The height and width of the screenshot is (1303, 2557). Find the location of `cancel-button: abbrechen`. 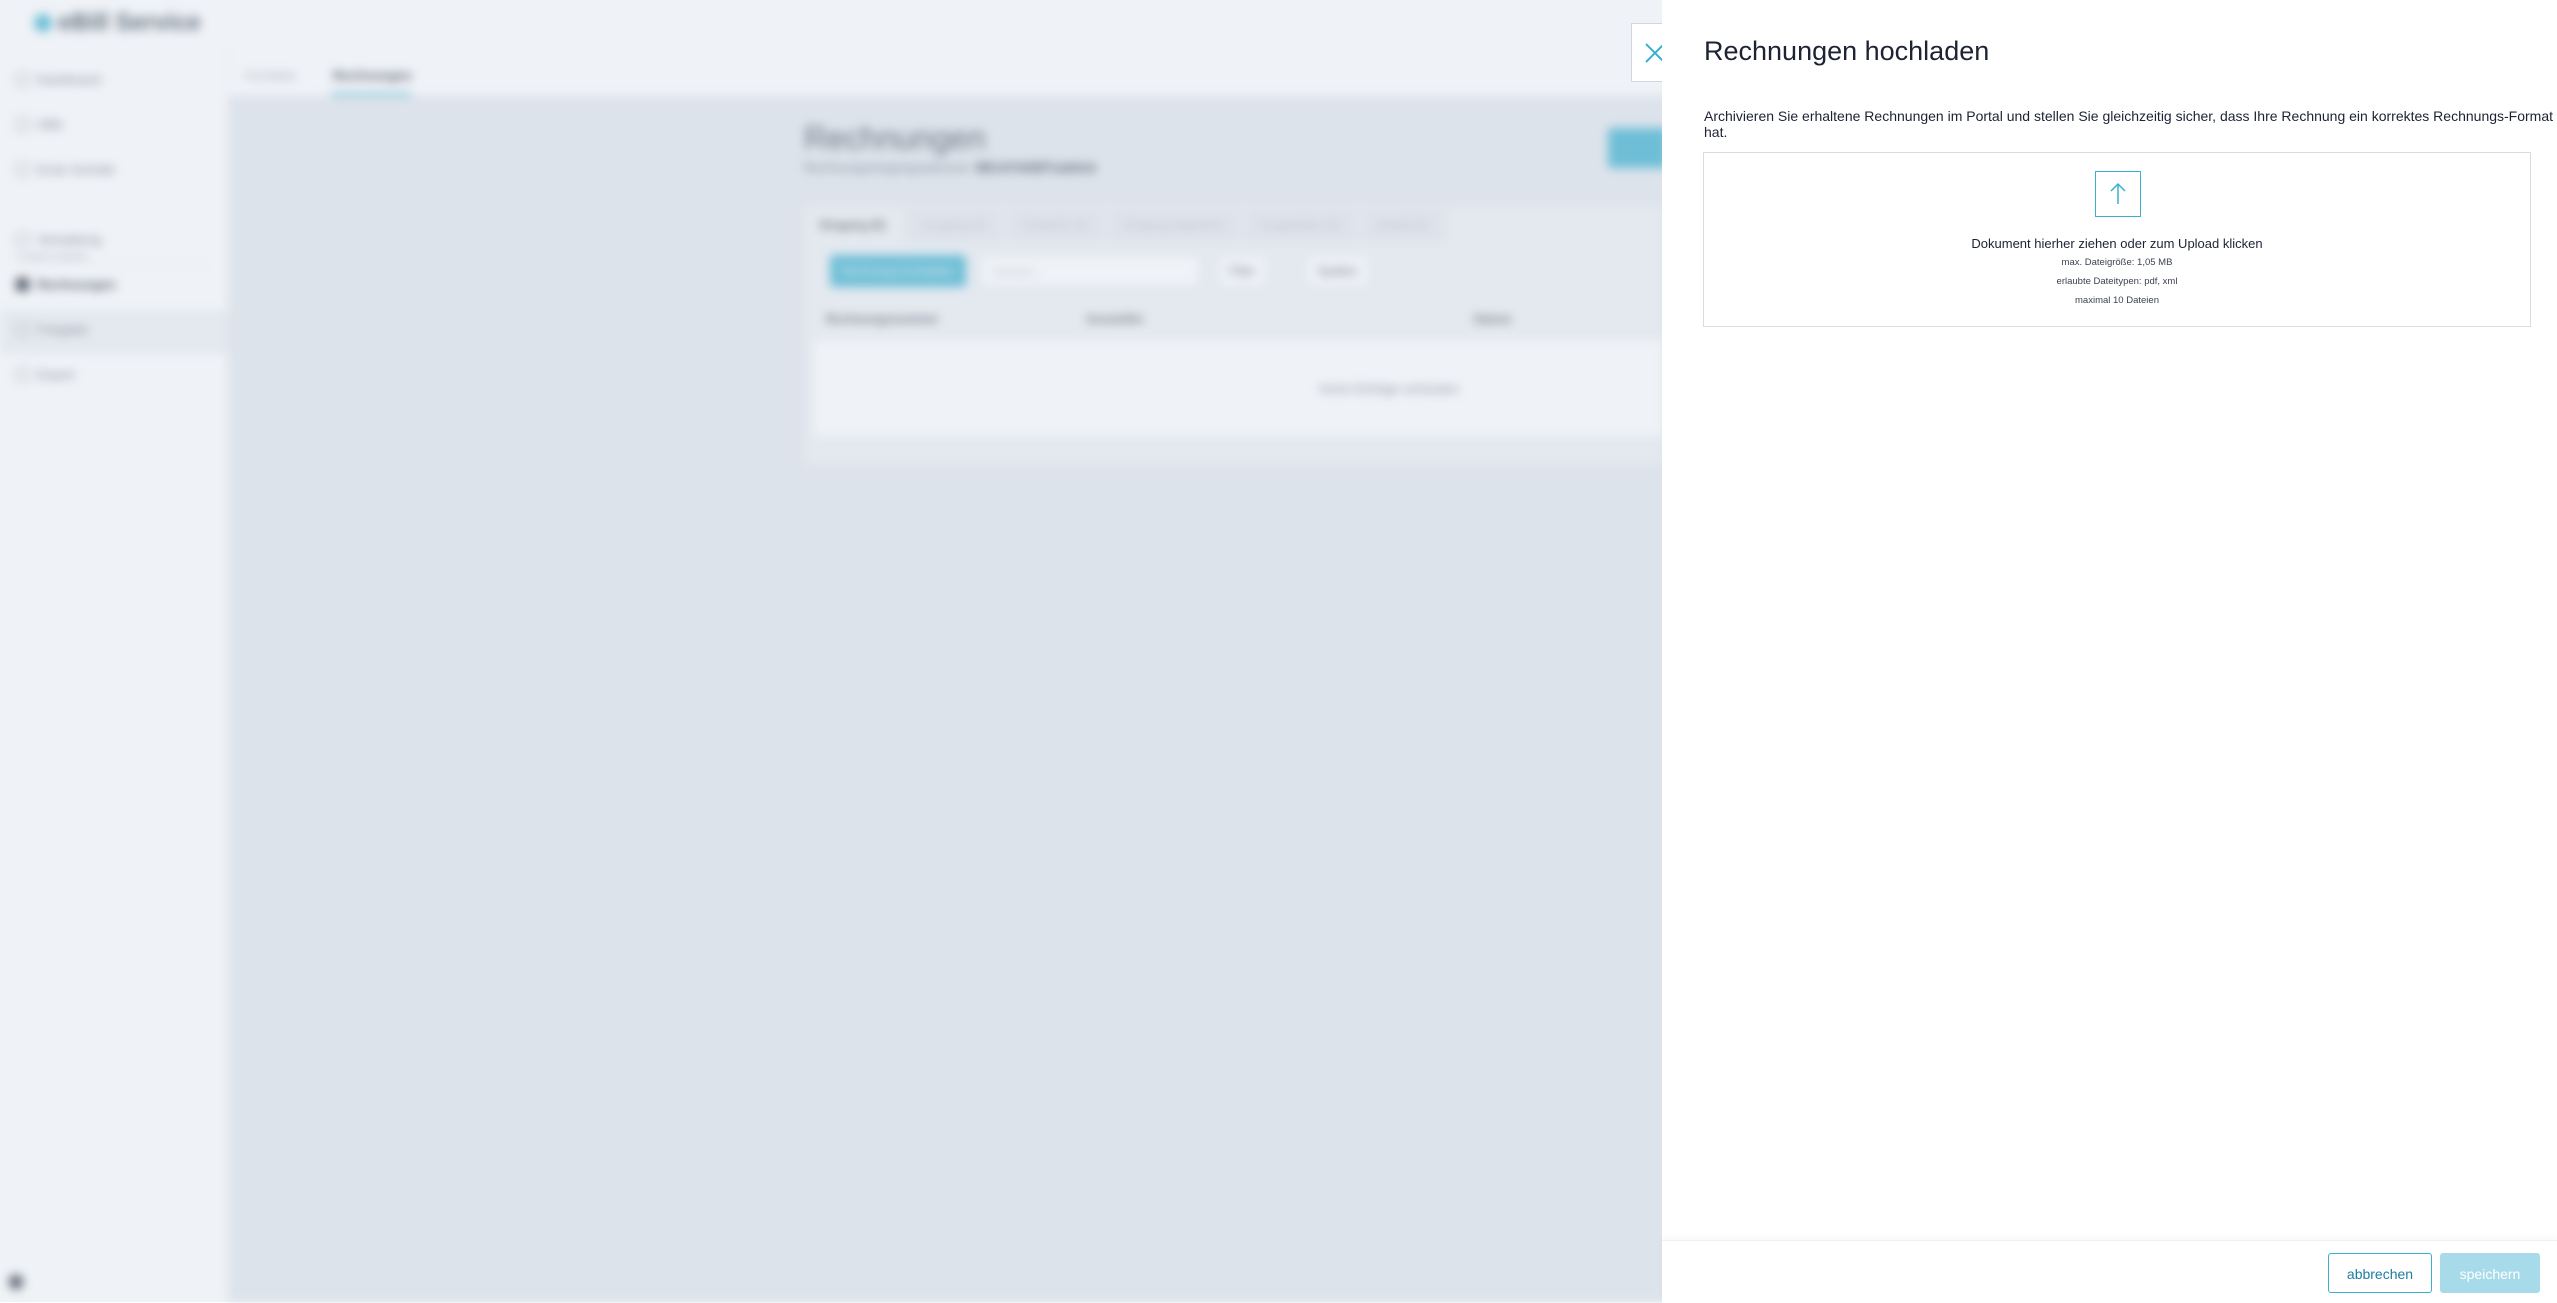

cancel-button: abbrechen is located at coordinates (2380, 1273).